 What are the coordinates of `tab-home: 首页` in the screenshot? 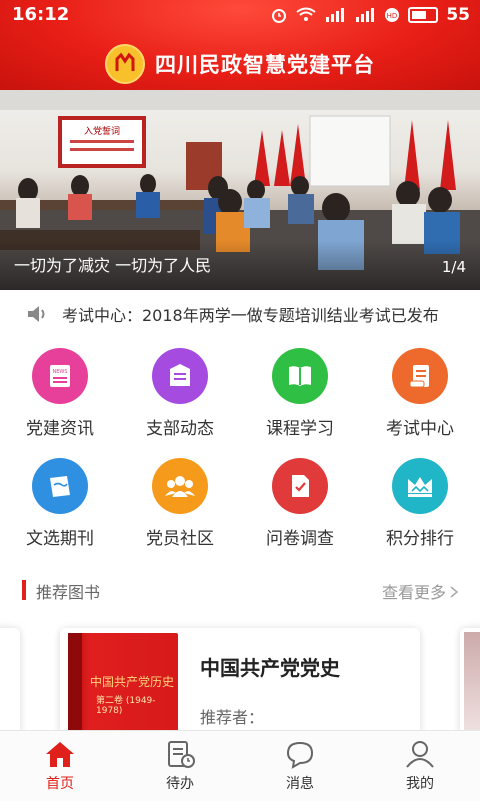 It's located at (60, 766).